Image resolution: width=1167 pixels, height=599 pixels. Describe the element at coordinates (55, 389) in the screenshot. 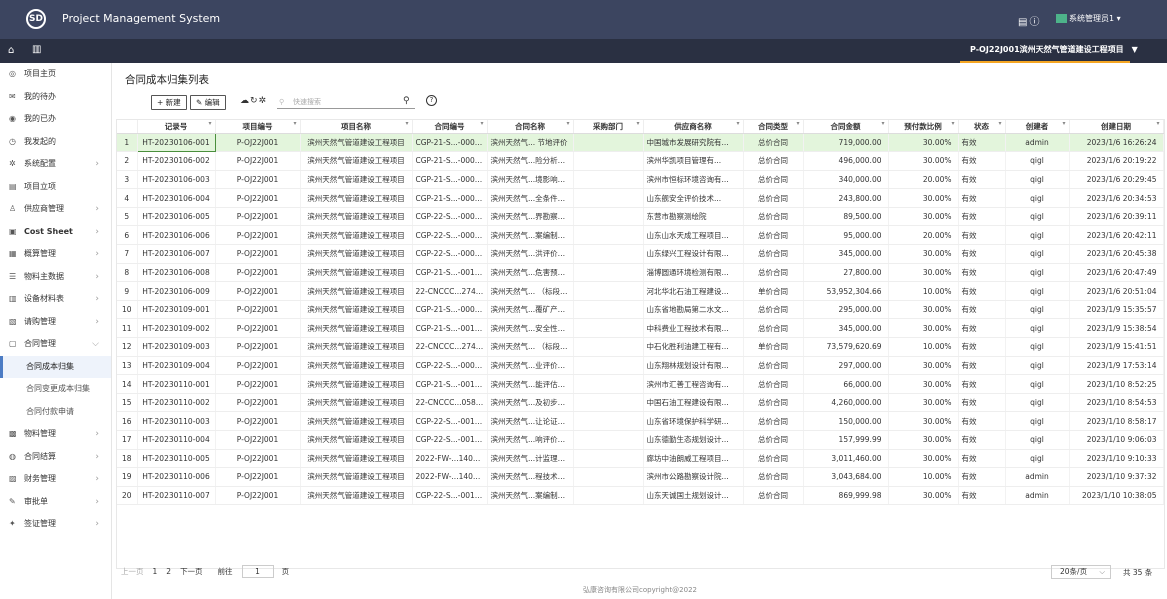

I see `sidebar-item-14: 合同变更成本归集` at that location.